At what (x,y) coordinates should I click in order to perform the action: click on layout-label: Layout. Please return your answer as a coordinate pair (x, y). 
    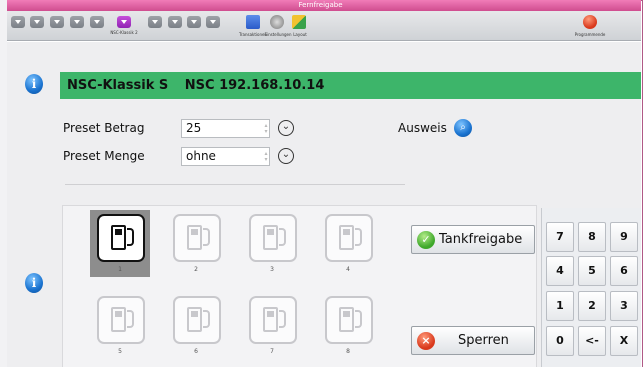
    Looking at the image, I should click on (300, 34).